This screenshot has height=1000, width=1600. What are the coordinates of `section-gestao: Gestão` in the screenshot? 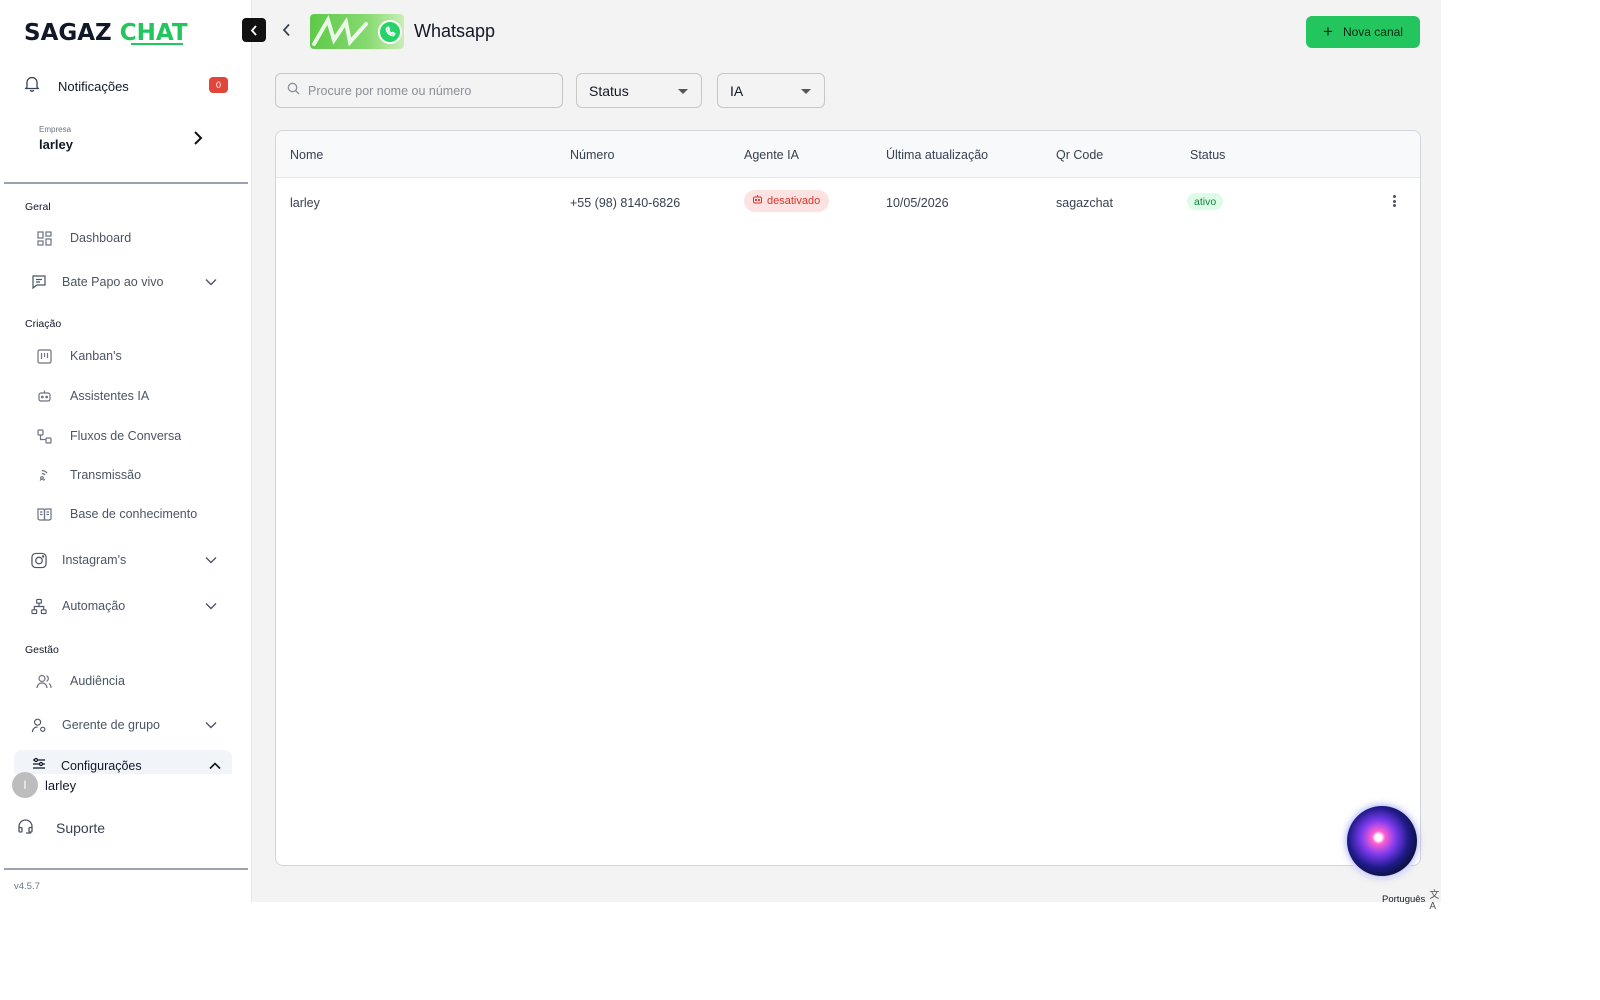 It's located at (42, 650).